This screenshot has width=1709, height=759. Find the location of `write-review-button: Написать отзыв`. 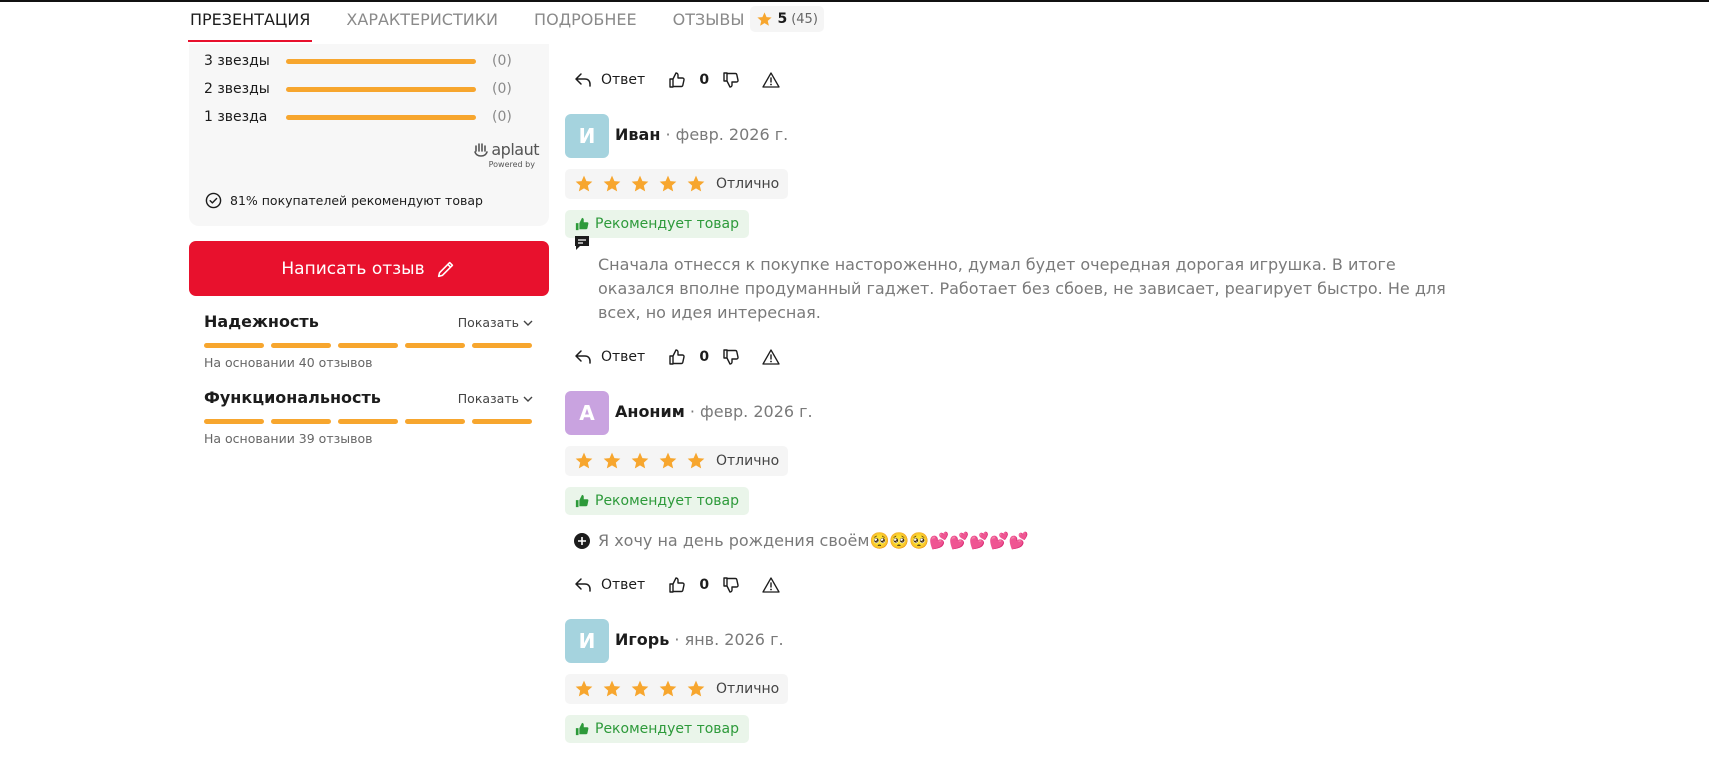

write-review-button: Написать отзыв is located at coordinates (369, 268).